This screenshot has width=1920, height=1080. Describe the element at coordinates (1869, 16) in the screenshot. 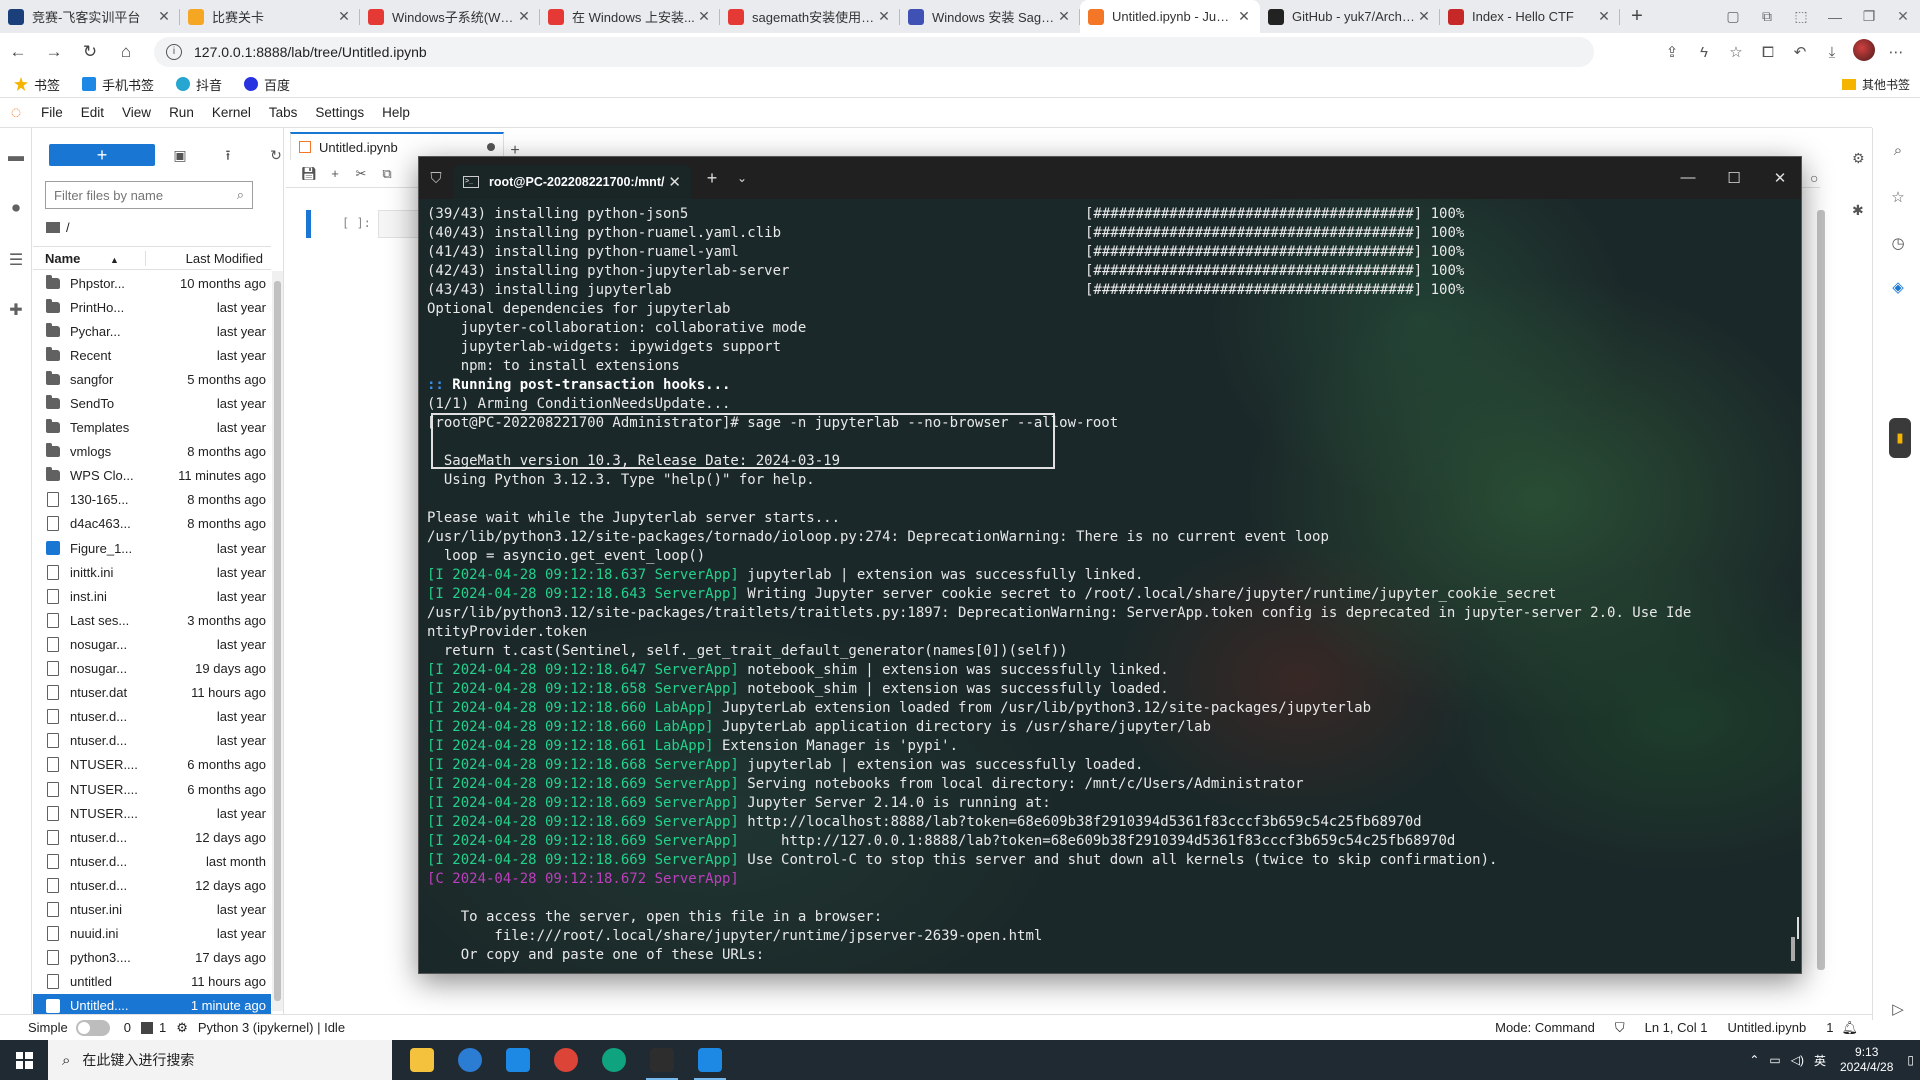

I see `restore-button: ❐` at that location.